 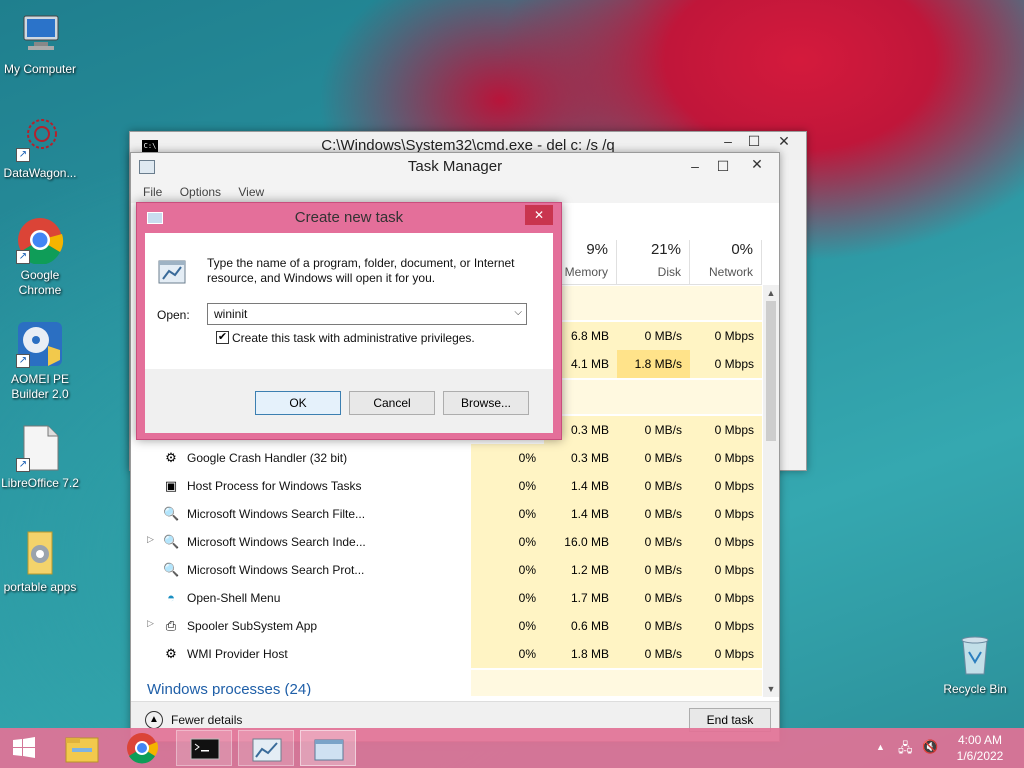 I want to click on scroll-down-arrow: ▼, so click(x=771, y=689).